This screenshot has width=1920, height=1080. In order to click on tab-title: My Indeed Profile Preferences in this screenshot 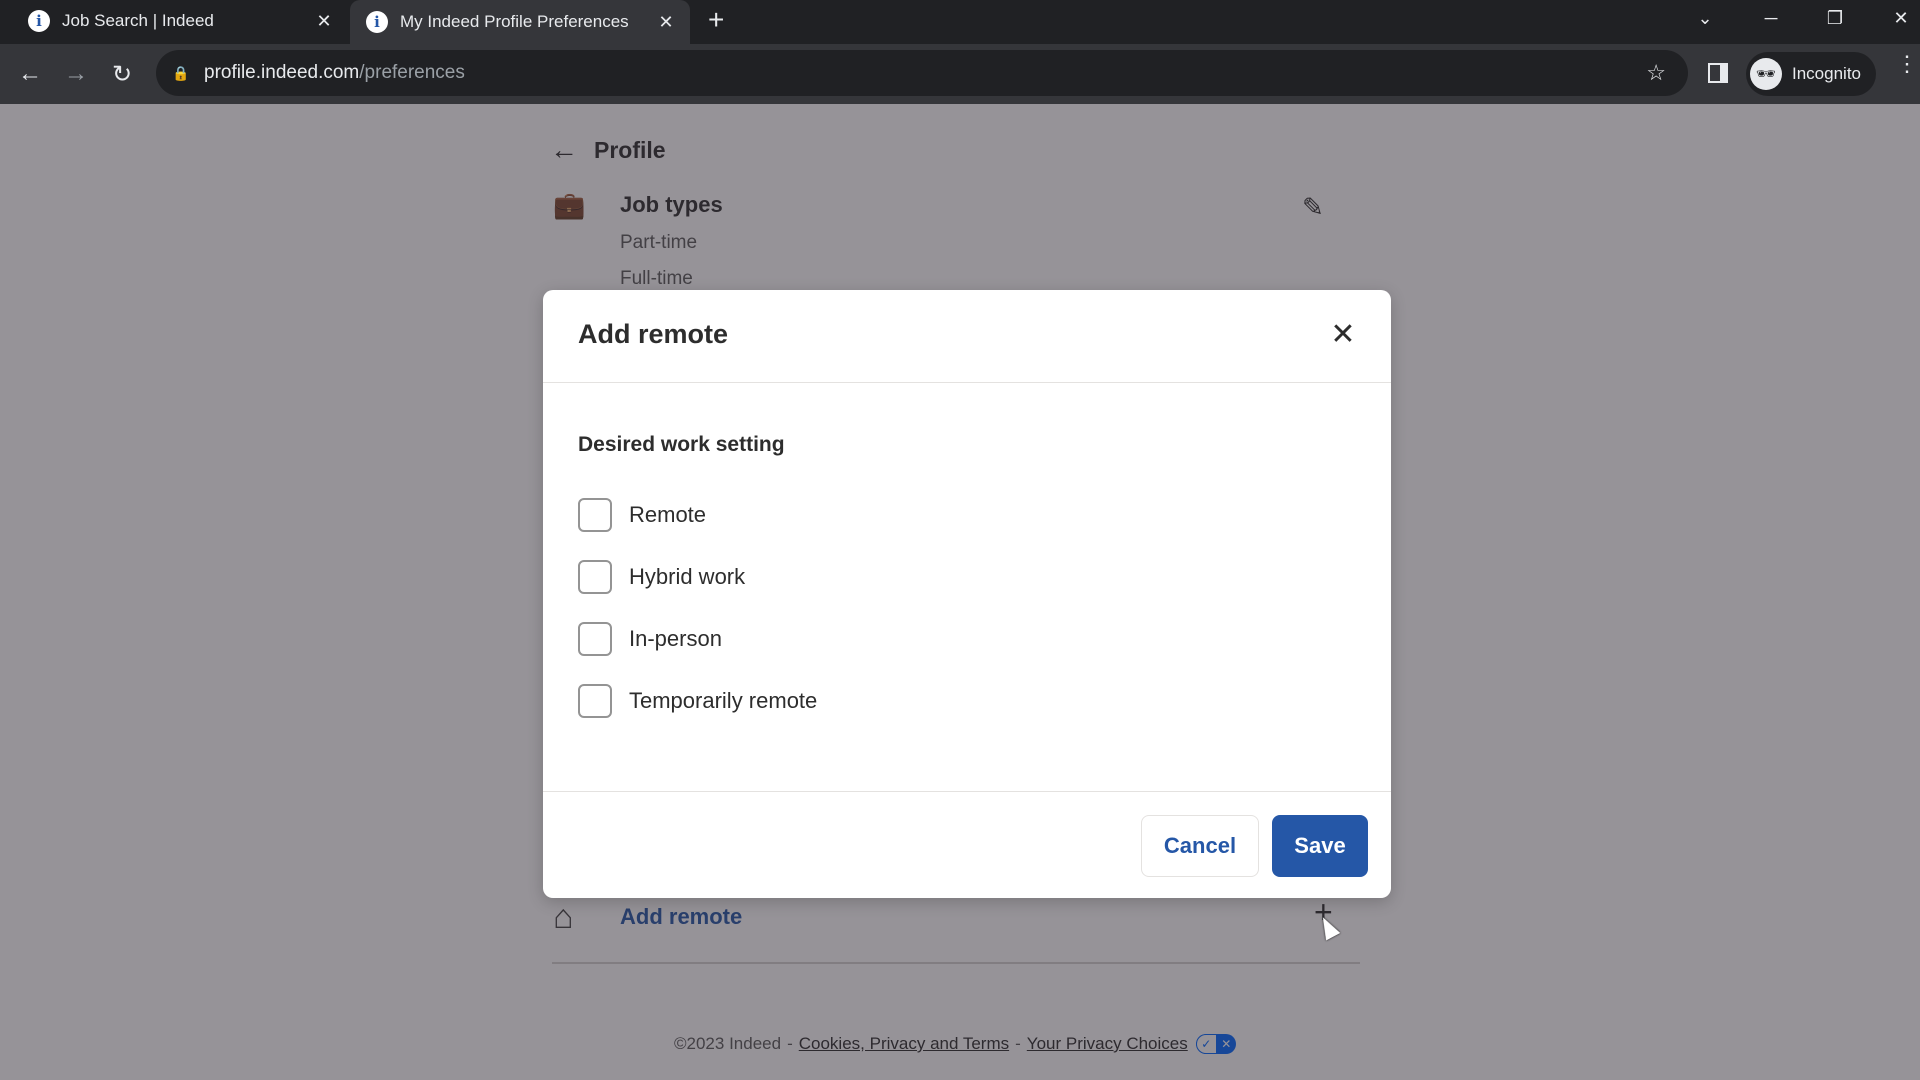, I will do `click(514, 21)`.